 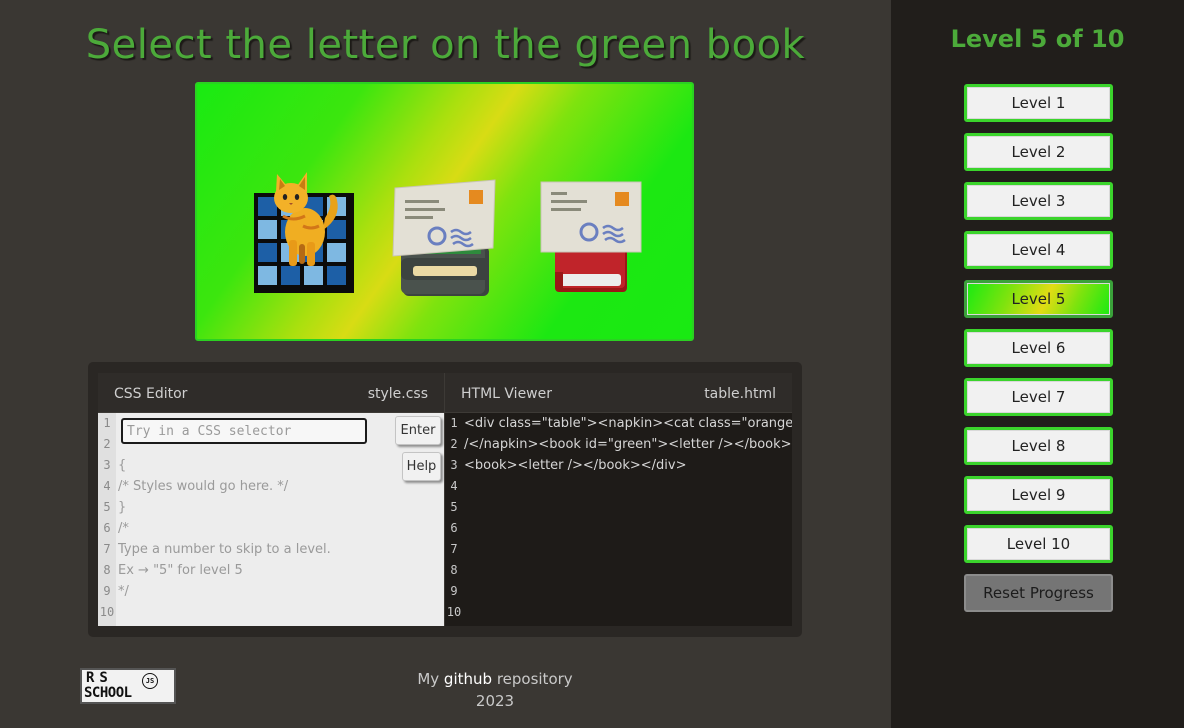 What do you see at coordinates (1038, 495) in the screenshot?
I see `level-button-9: Level 9` at bounding box center [1038, 495].